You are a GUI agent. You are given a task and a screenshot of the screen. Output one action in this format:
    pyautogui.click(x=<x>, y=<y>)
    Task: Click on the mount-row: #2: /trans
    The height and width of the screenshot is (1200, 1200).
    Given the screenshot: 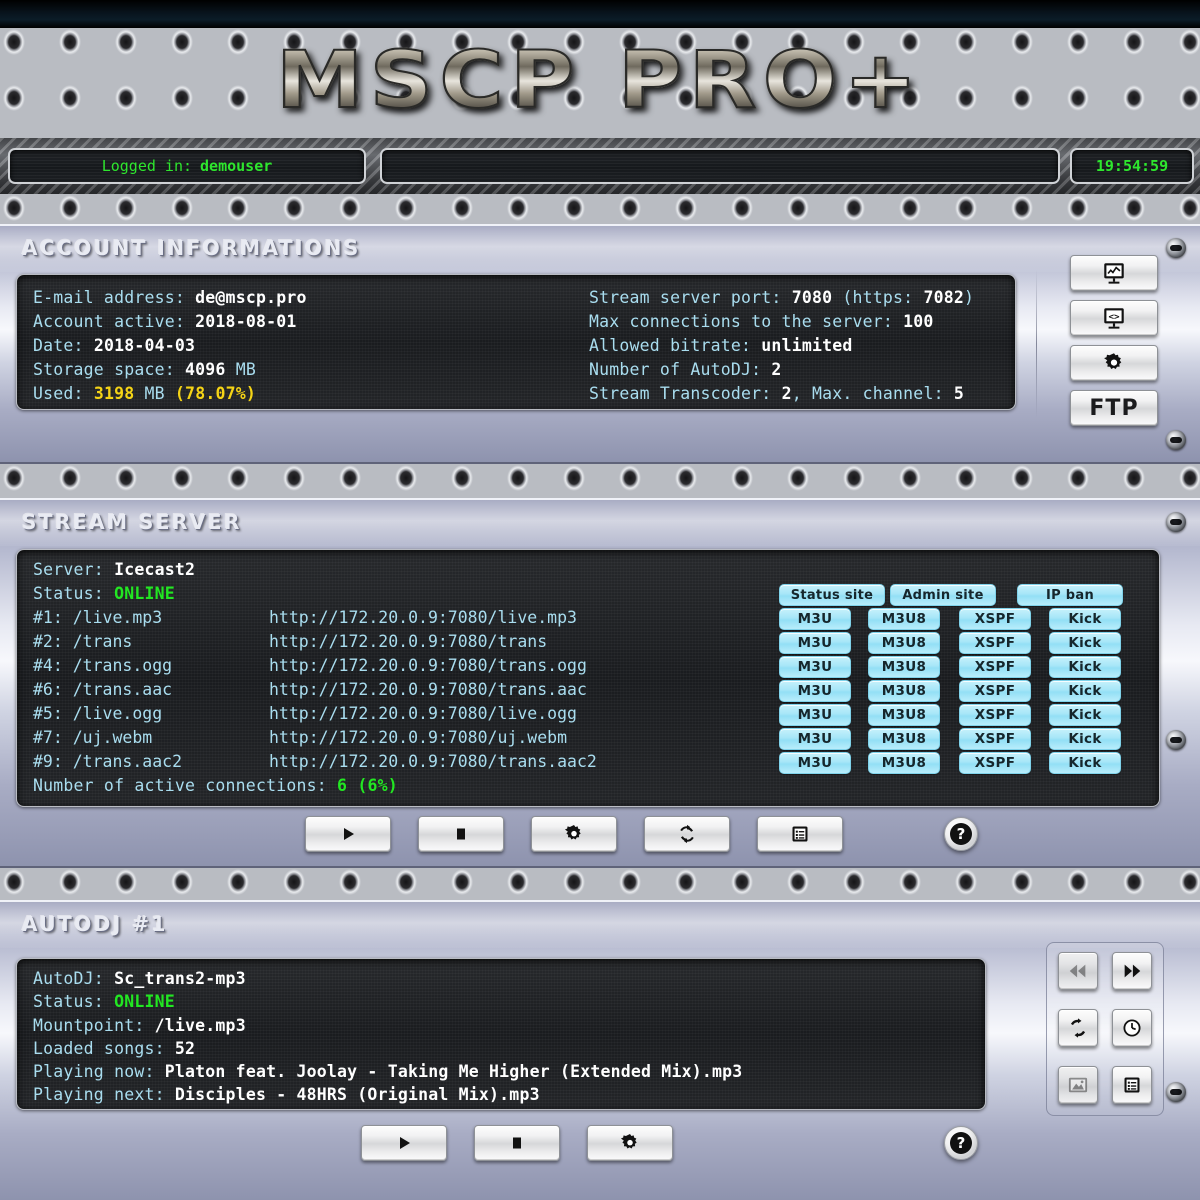 What is the action you would take?
    pyautogui.click(x=83, y=641)
    